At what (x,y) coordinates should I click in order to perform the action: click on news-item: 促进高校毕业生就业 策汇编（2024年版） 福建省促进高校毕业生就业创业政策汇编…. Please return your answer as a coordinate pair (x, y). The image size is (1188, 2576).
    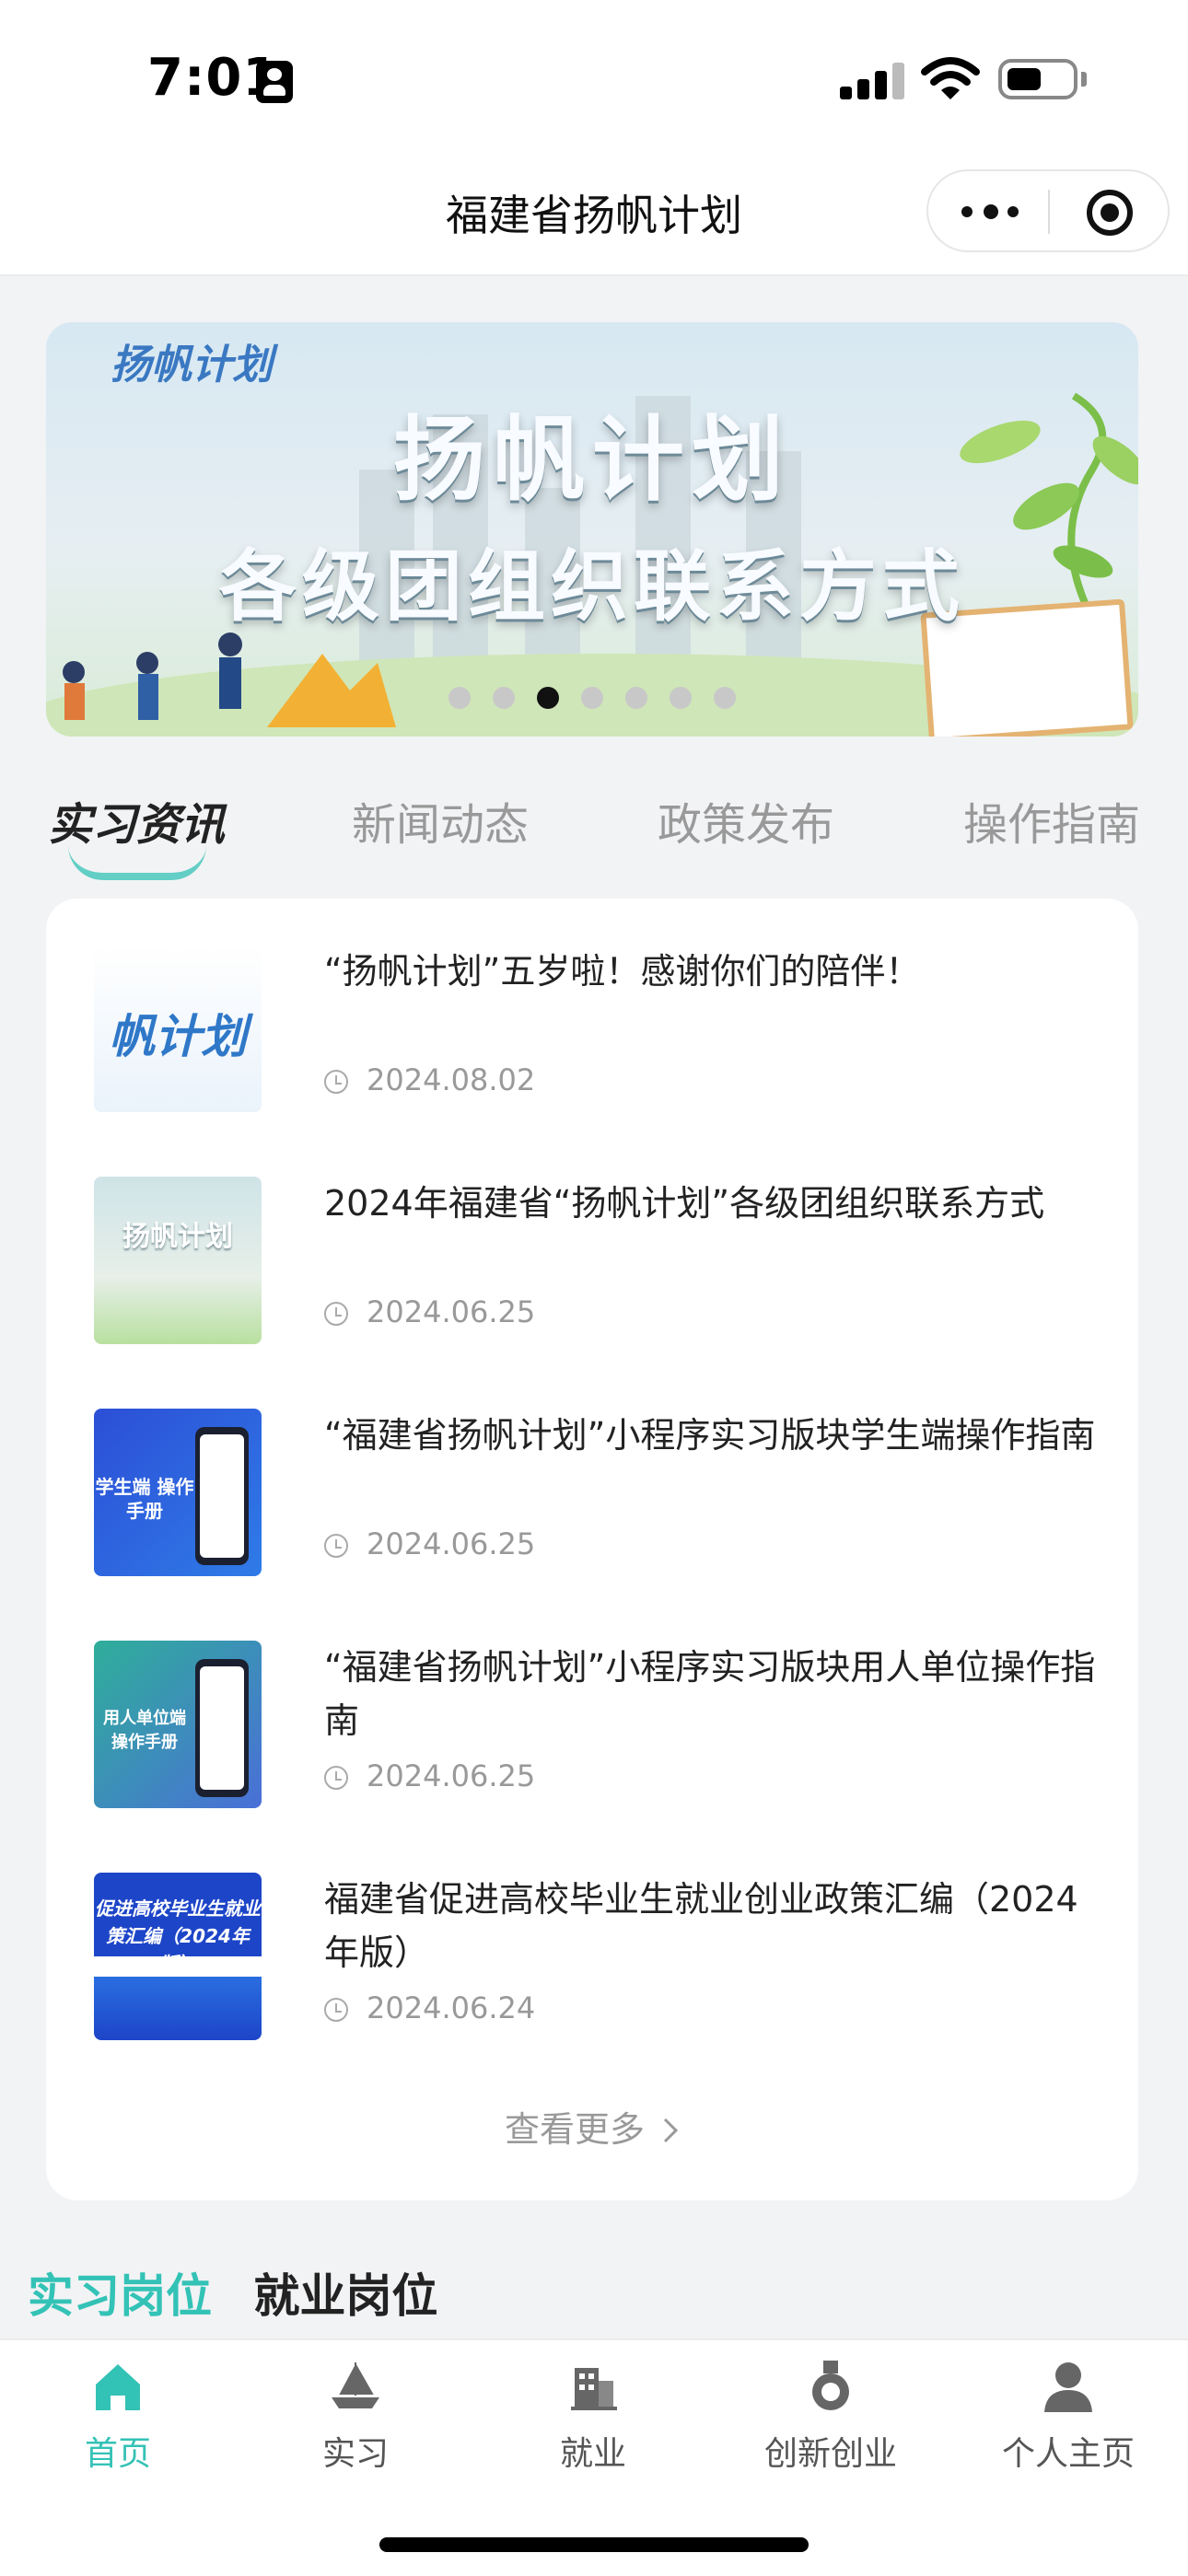
    Looking at the image, I should click on (600, 1957).